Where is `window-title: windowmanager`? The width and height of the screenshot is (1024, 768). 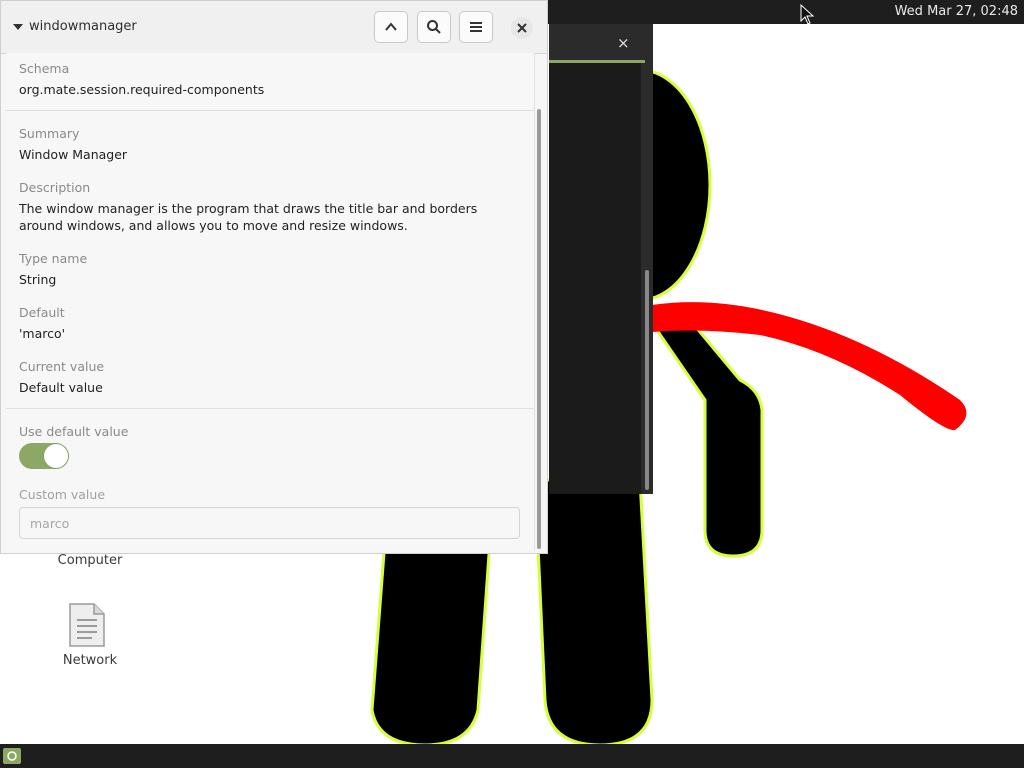
window-title: windowmanager is located at coordinates (83, 26).